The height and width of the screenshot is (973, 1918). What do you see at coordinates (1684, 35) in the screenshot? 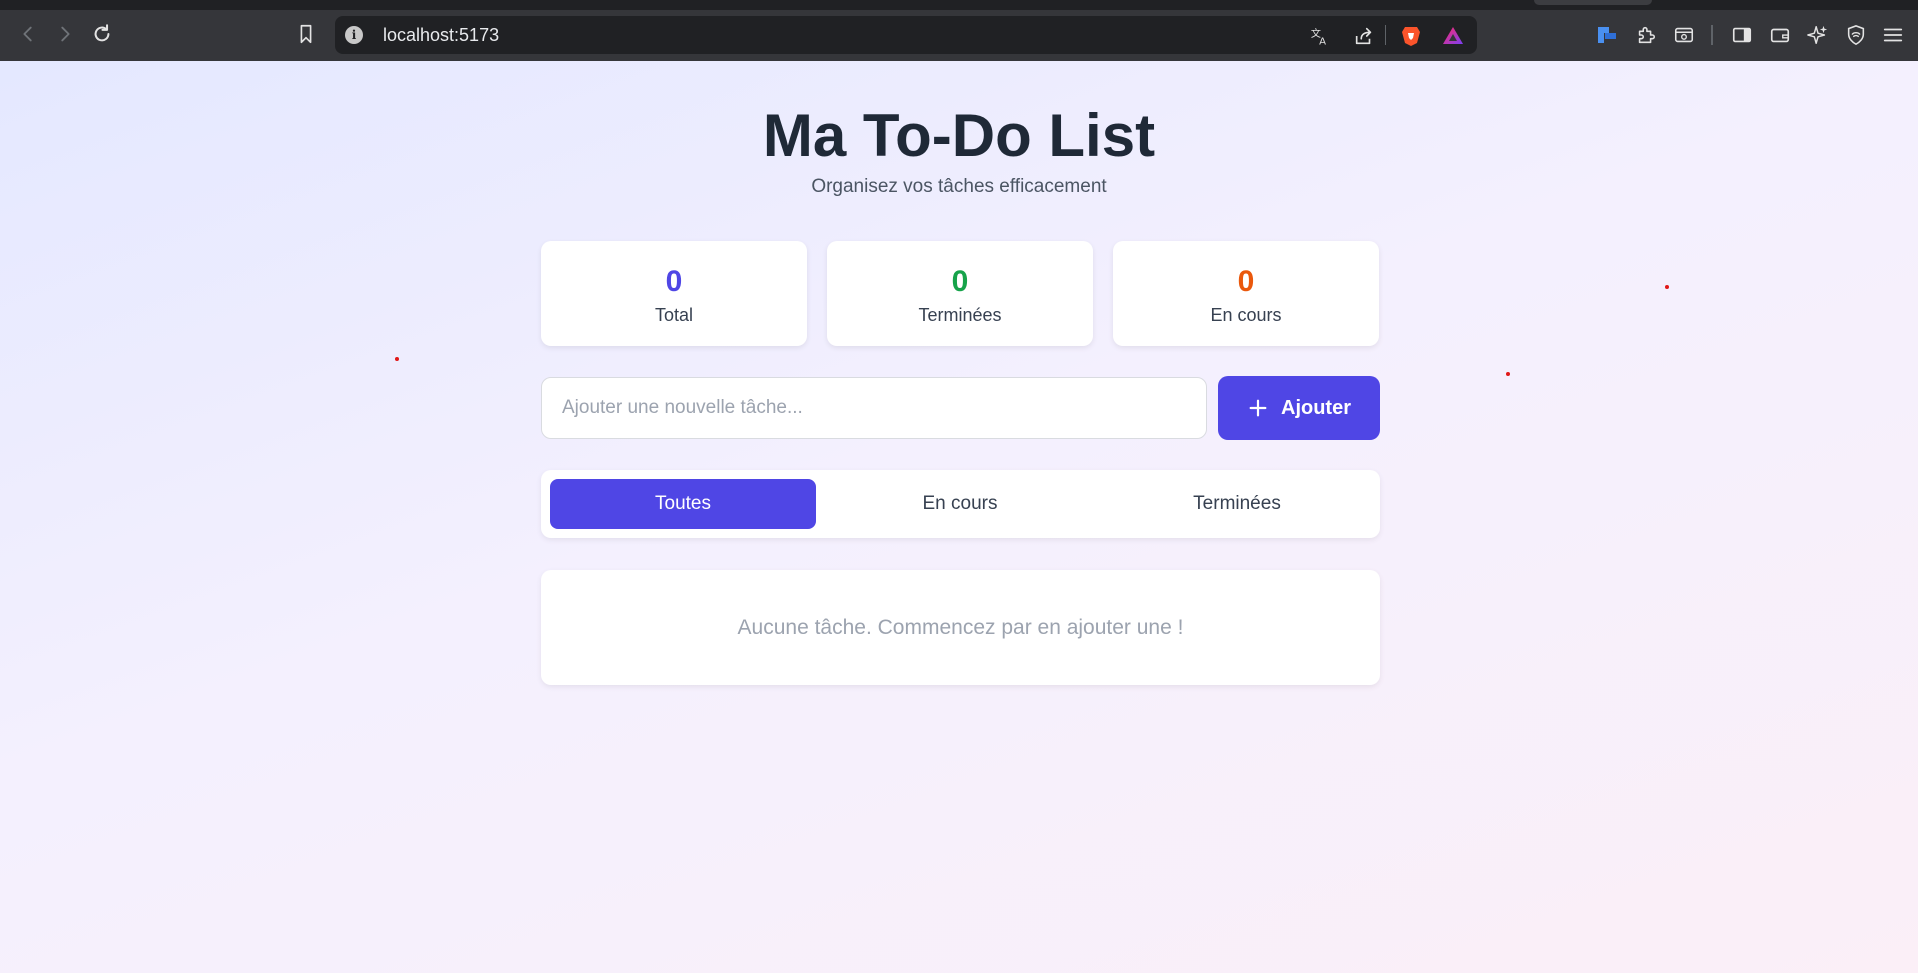
I see `reader-mode-icon` at bounding box center [1684, 35].